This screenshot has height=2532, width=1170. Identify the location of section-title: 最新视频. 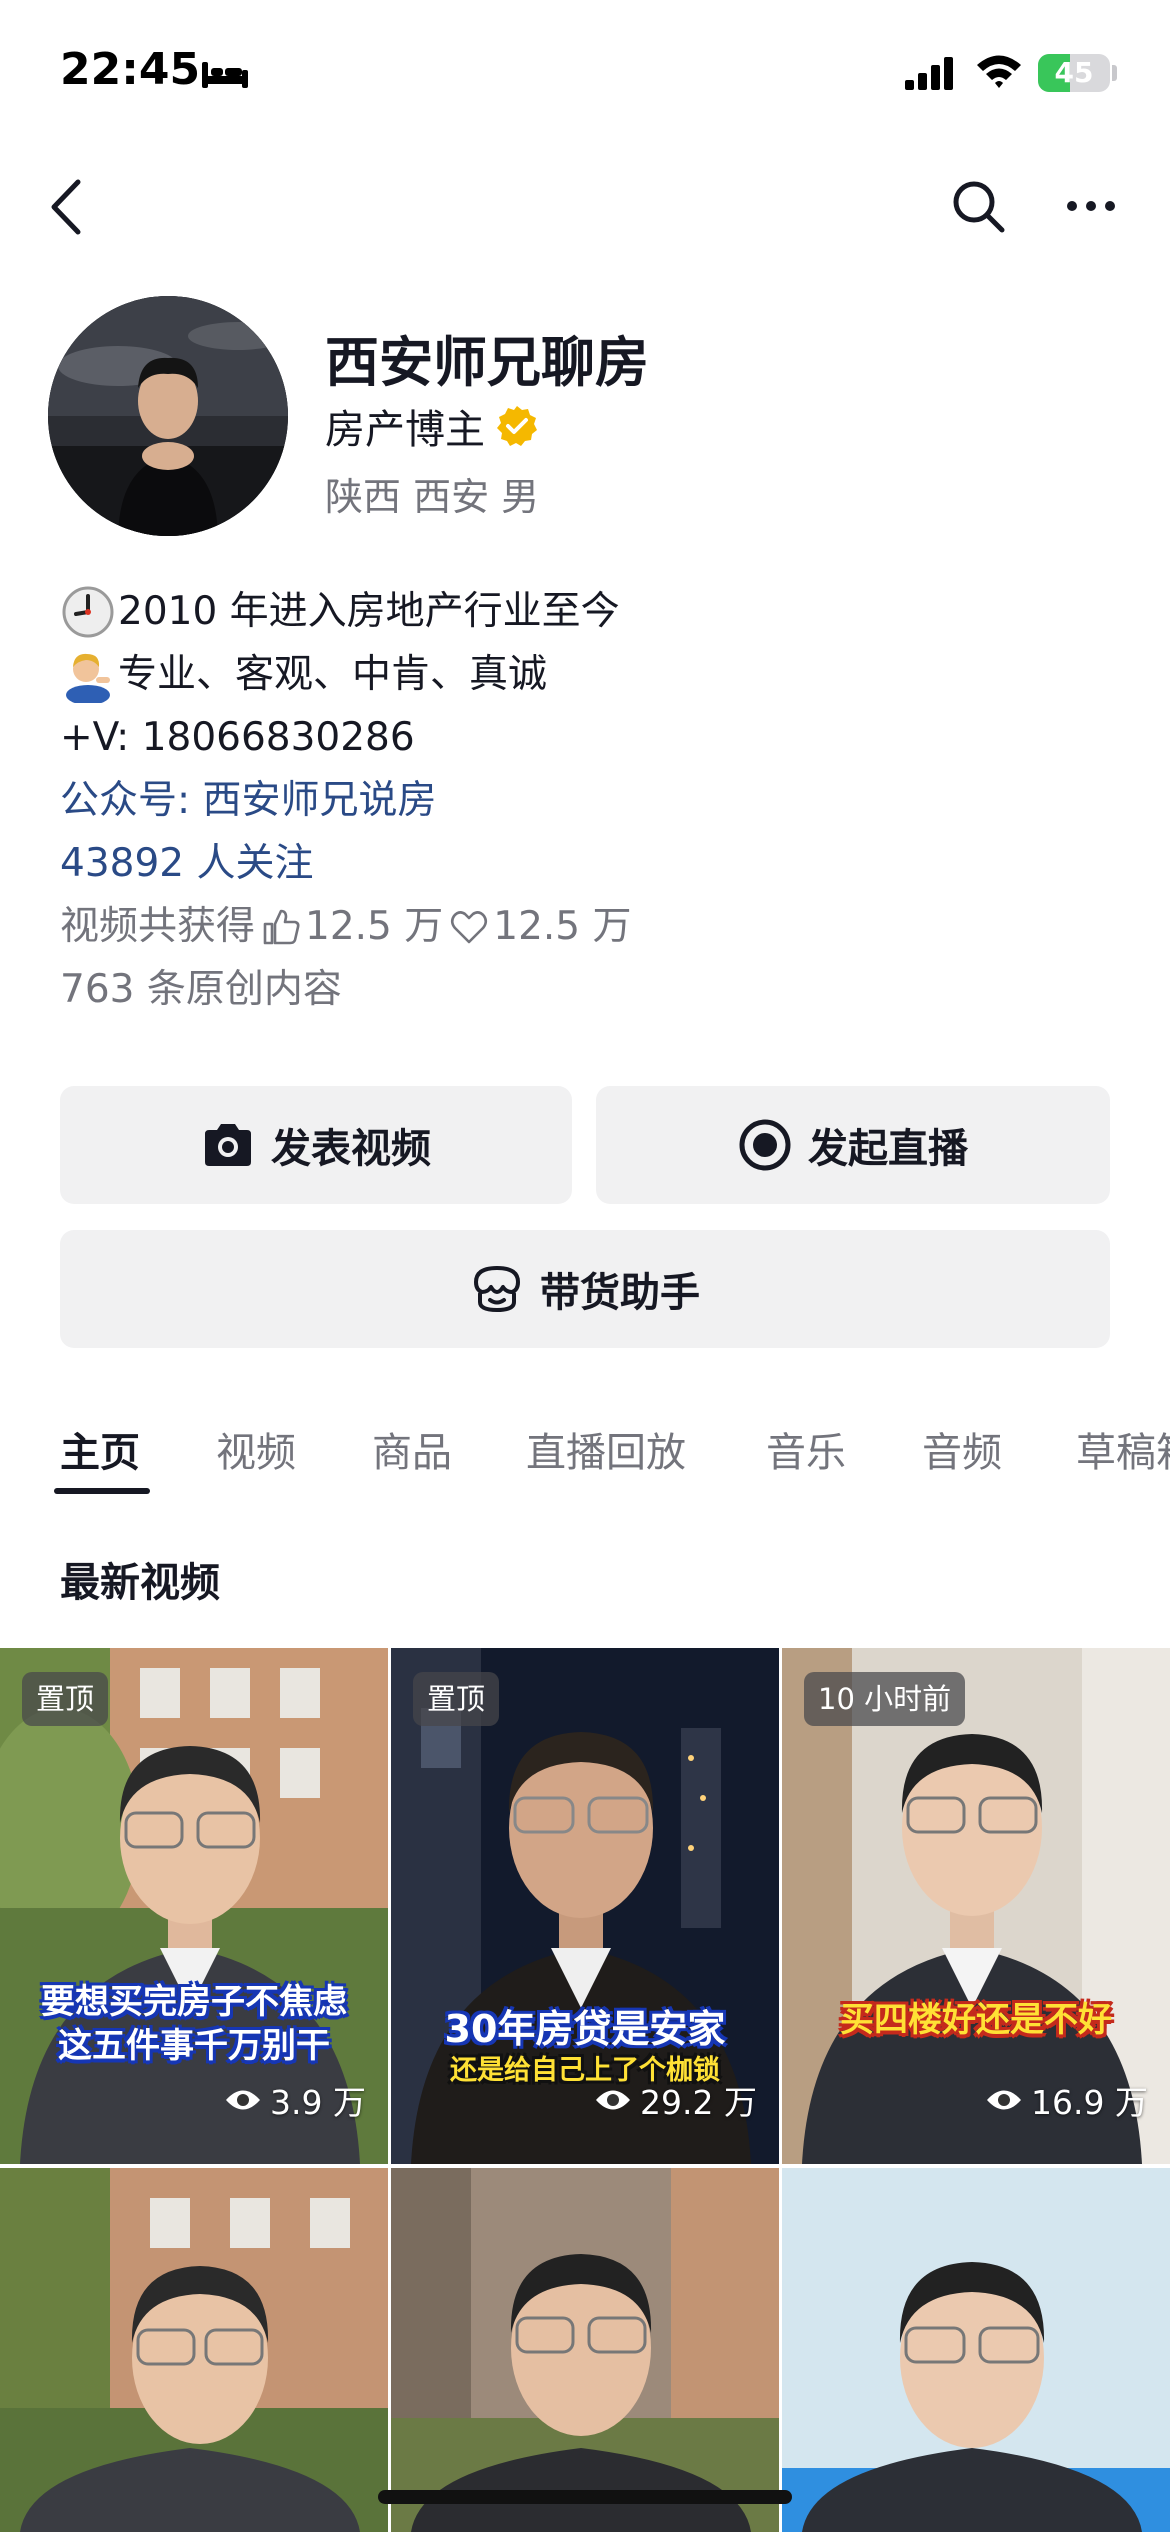
(140, 1583).